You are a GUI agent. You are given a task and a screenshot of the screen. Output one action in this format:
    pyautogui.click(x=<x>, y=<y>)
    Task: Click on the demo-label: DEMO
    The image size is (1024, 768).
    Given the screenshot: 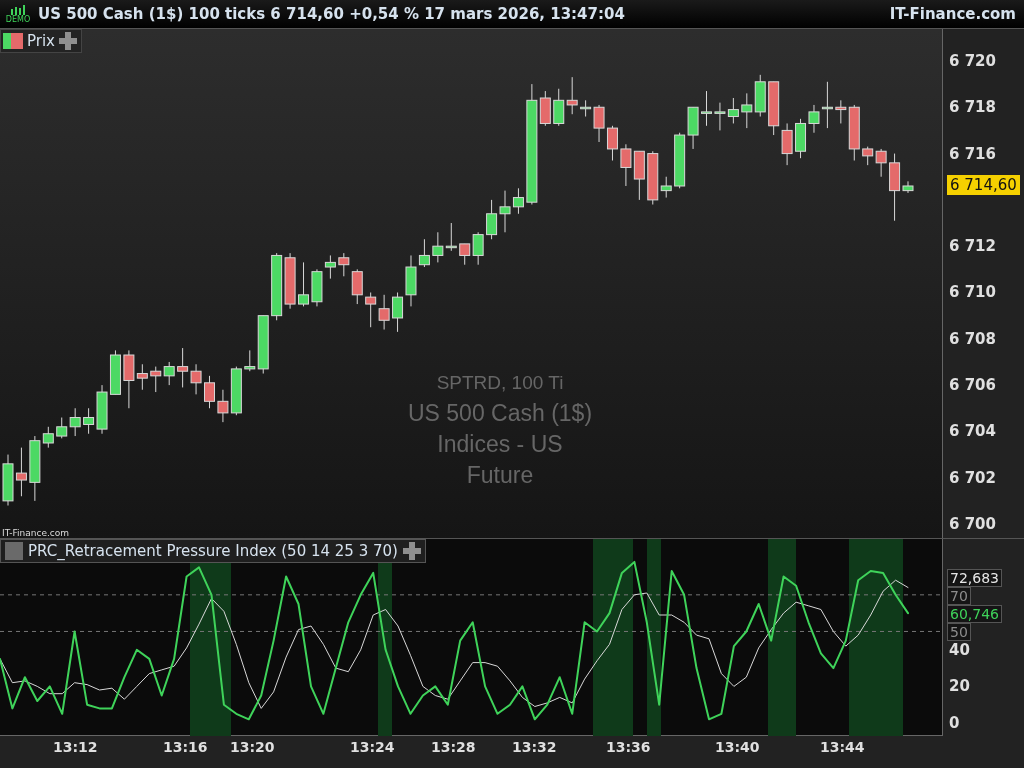 What is the action you would take?
    pyautogui.click(x=18, y=19)
    